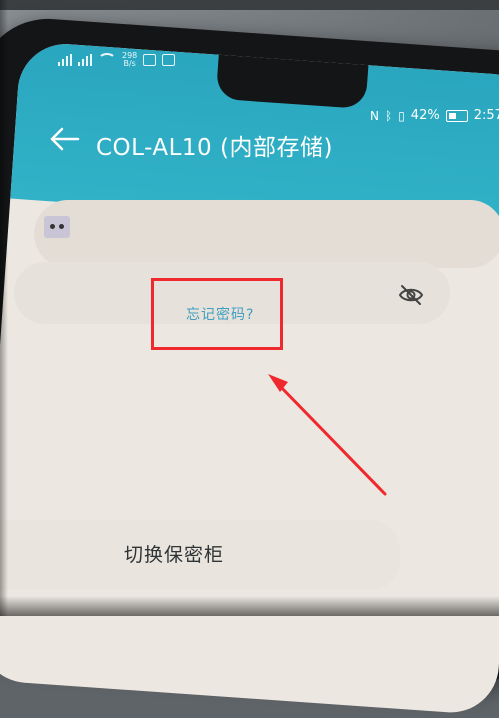  What do you see at coordinates (174, 555) in the screenshot?
I see `switch-safe-label: 切换保密柜` at bounding box center [174, 555].